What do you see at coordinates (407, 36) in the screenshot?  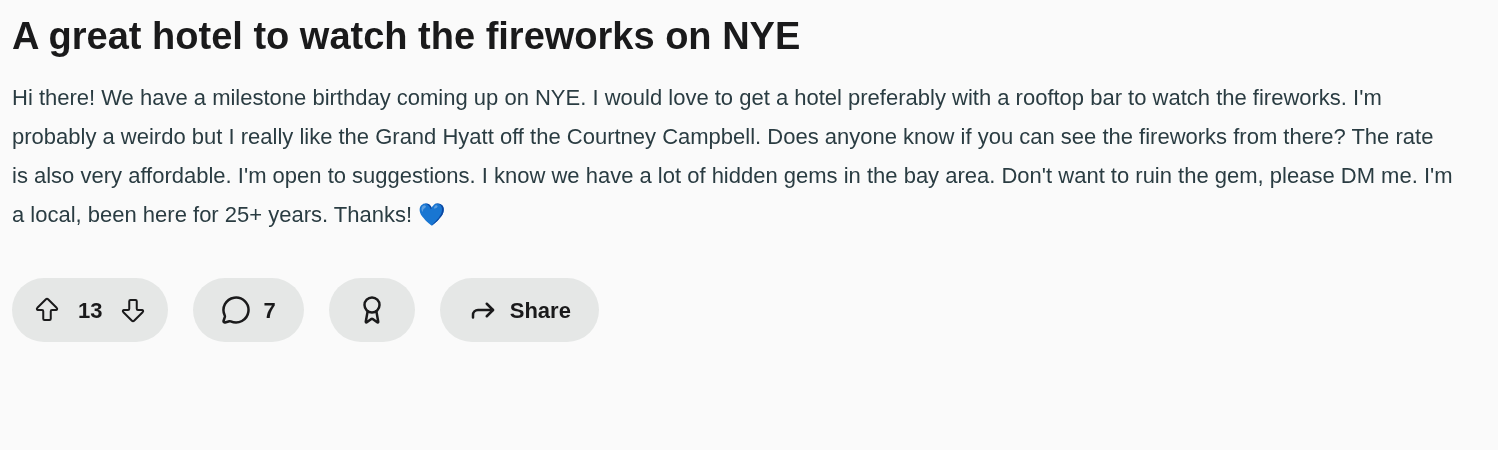 I see `post-title: A great hotel to watch the fireworks on NYE` at bounding box center [407, 36].